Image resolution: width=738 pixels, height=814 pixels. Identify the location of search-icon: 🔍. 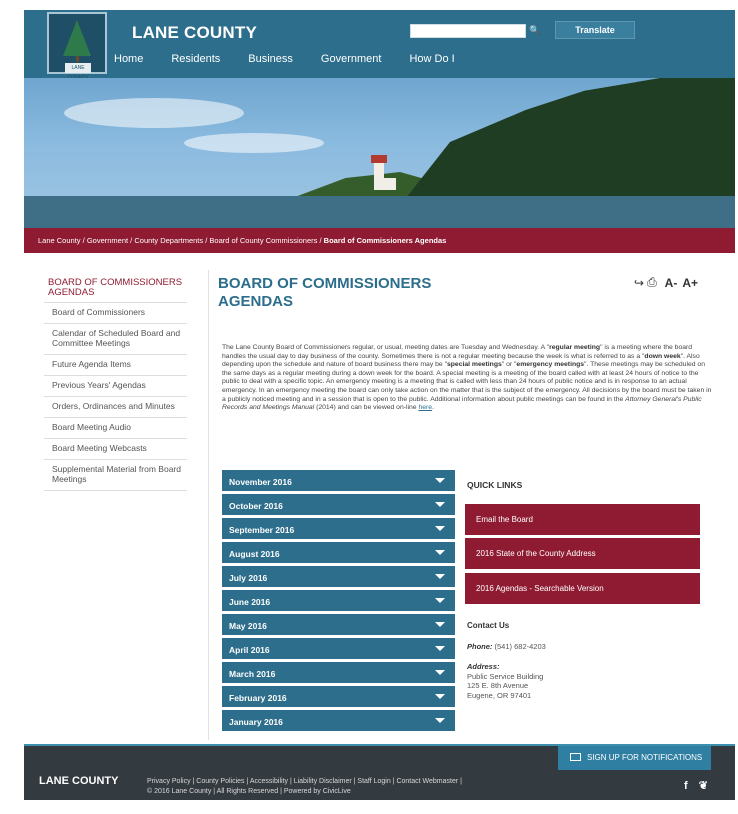
(535, 31).